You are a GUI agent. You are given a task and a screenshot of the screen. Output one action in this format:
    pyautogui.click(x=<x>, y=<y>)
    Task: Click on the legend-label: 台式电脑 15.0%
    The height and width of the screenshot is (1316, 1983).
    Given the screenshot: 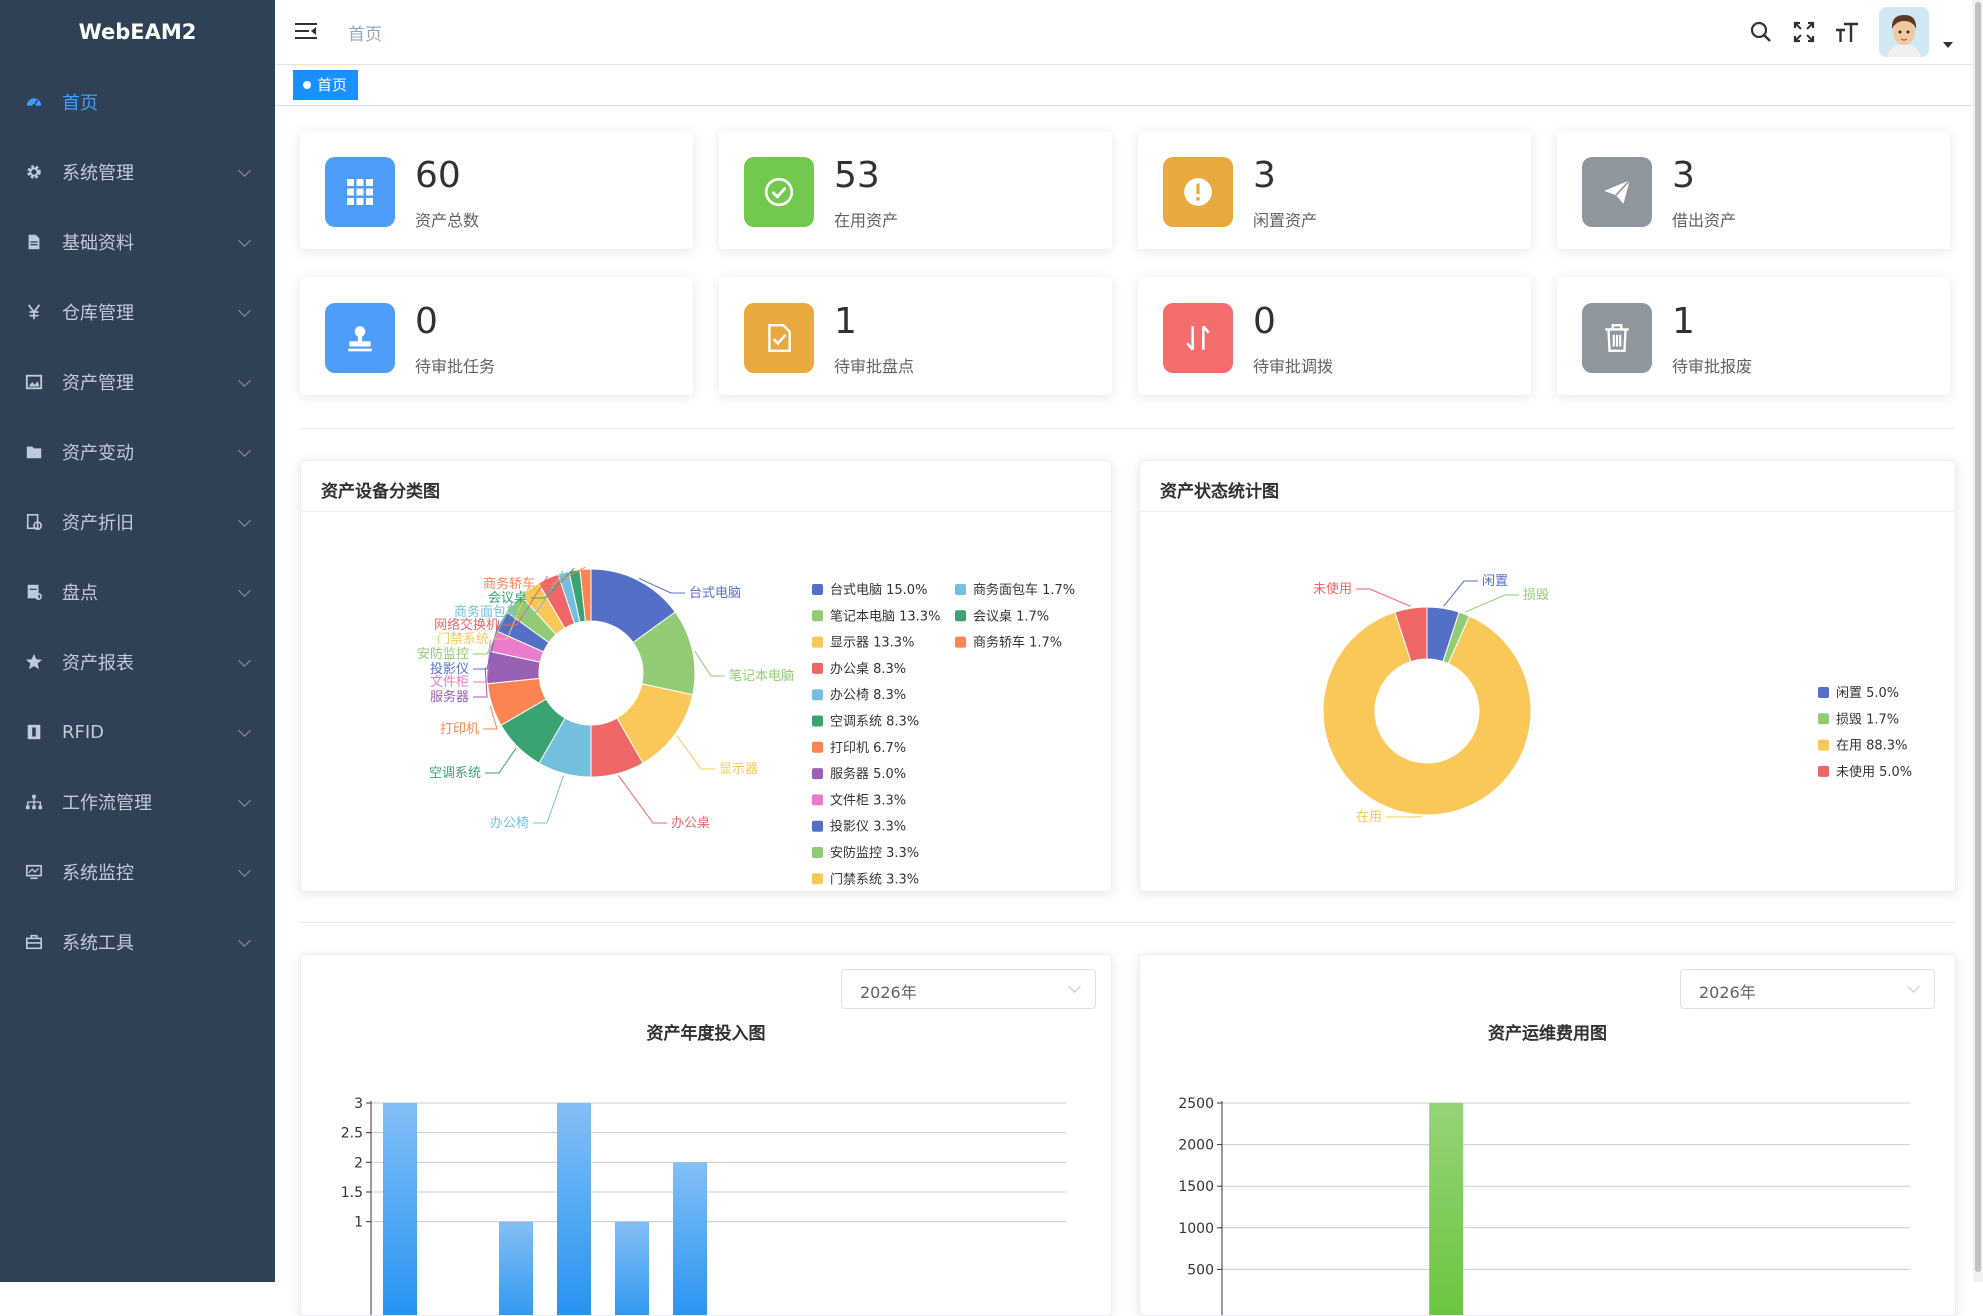 What is the action you would take?
    pyautogui.click(x=878, y=590)
    